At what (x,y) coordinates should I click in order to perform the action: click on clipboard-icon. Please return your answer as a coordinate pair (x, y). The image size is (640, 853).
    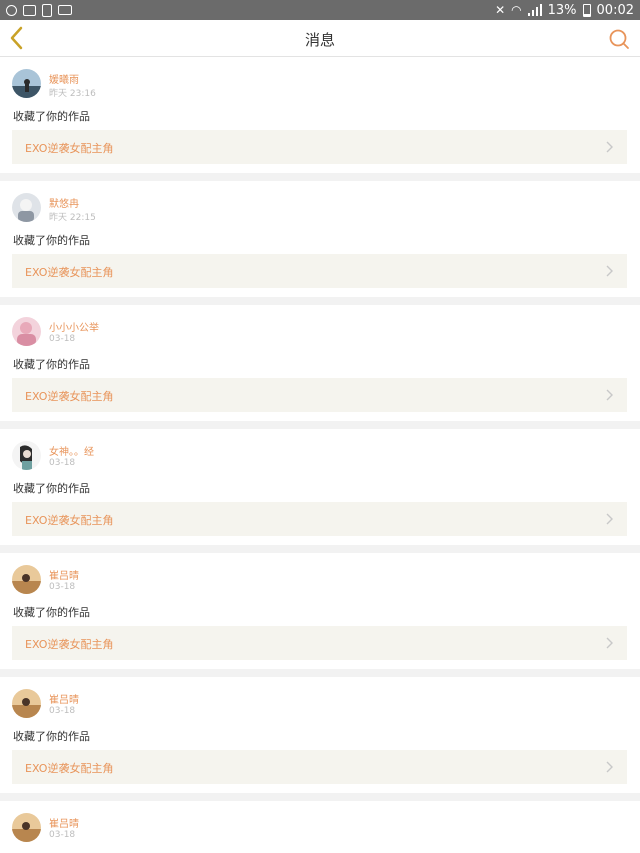
    Looking at the image, I should click on (47, 10).